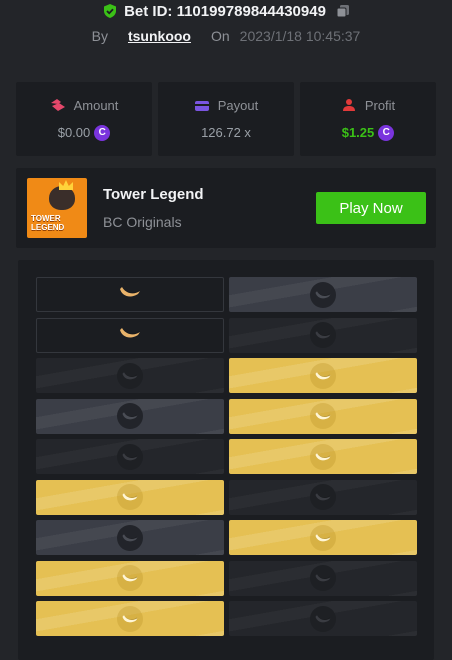 This screenshot has height=660, width=452. I want to click on stat-profit: Profit $1.25 C, so click(368, 119).